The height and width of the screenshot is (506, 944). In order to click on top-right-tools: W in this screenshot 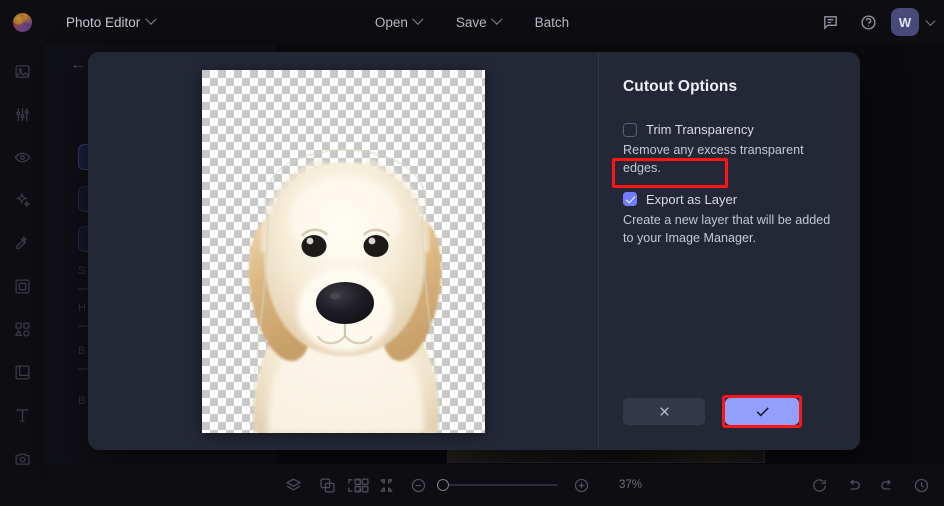, I will do `click(875, 22)`.